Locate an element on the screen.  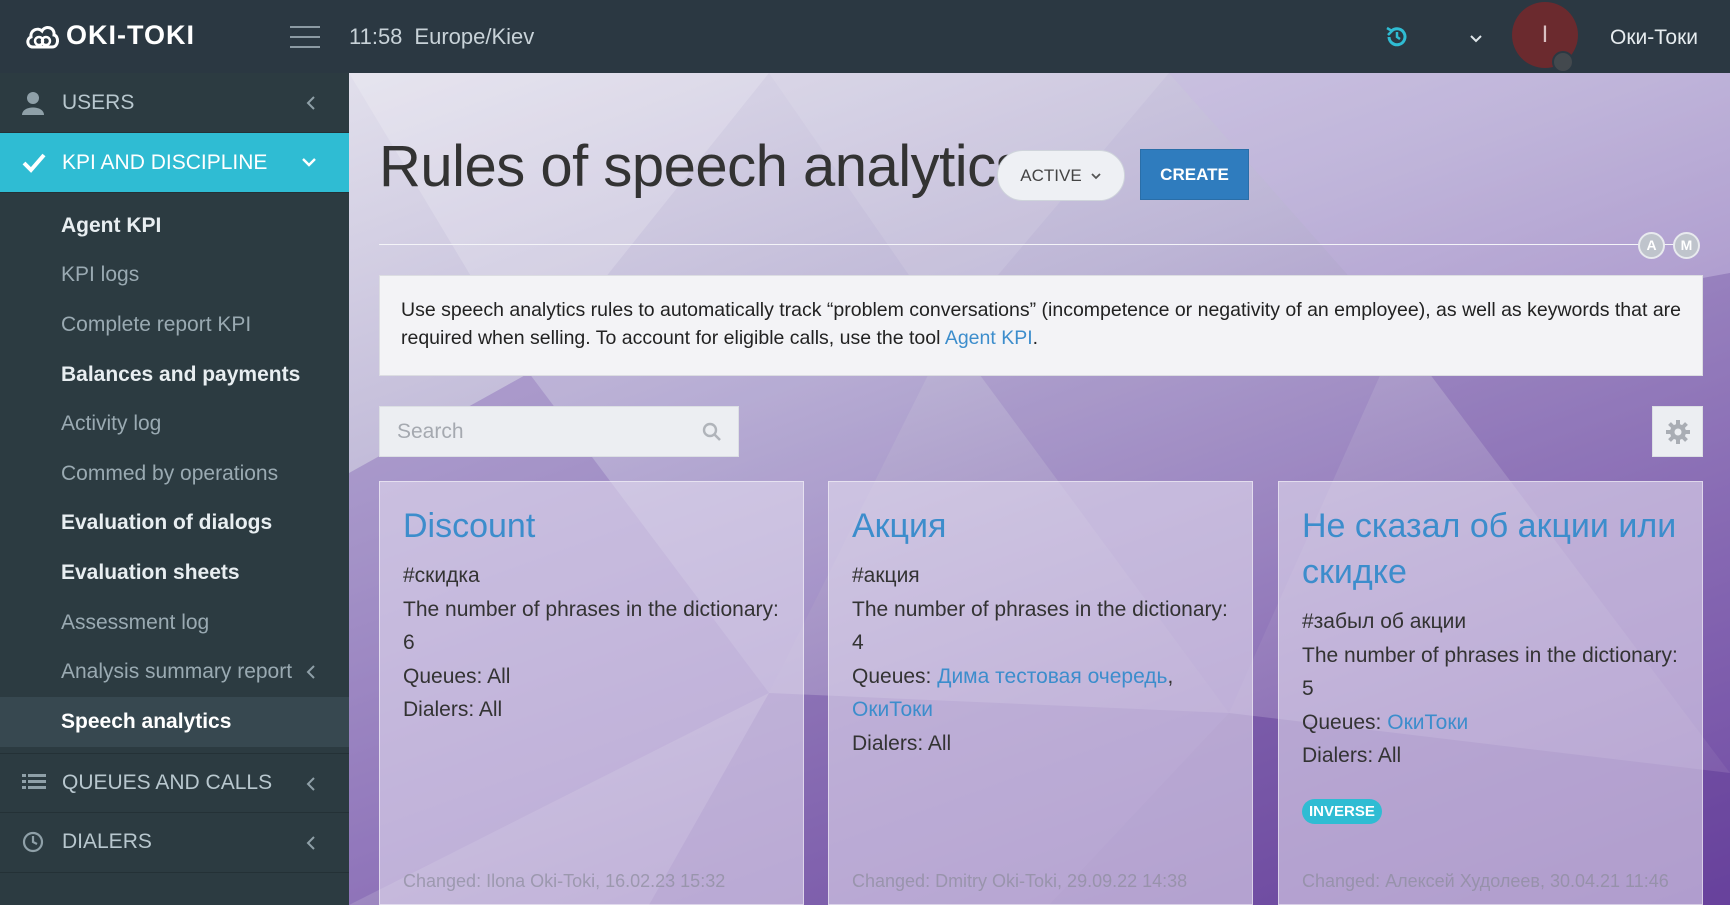
sidebar-item-label: Complete report KPI is located at coordinates (156, 324).